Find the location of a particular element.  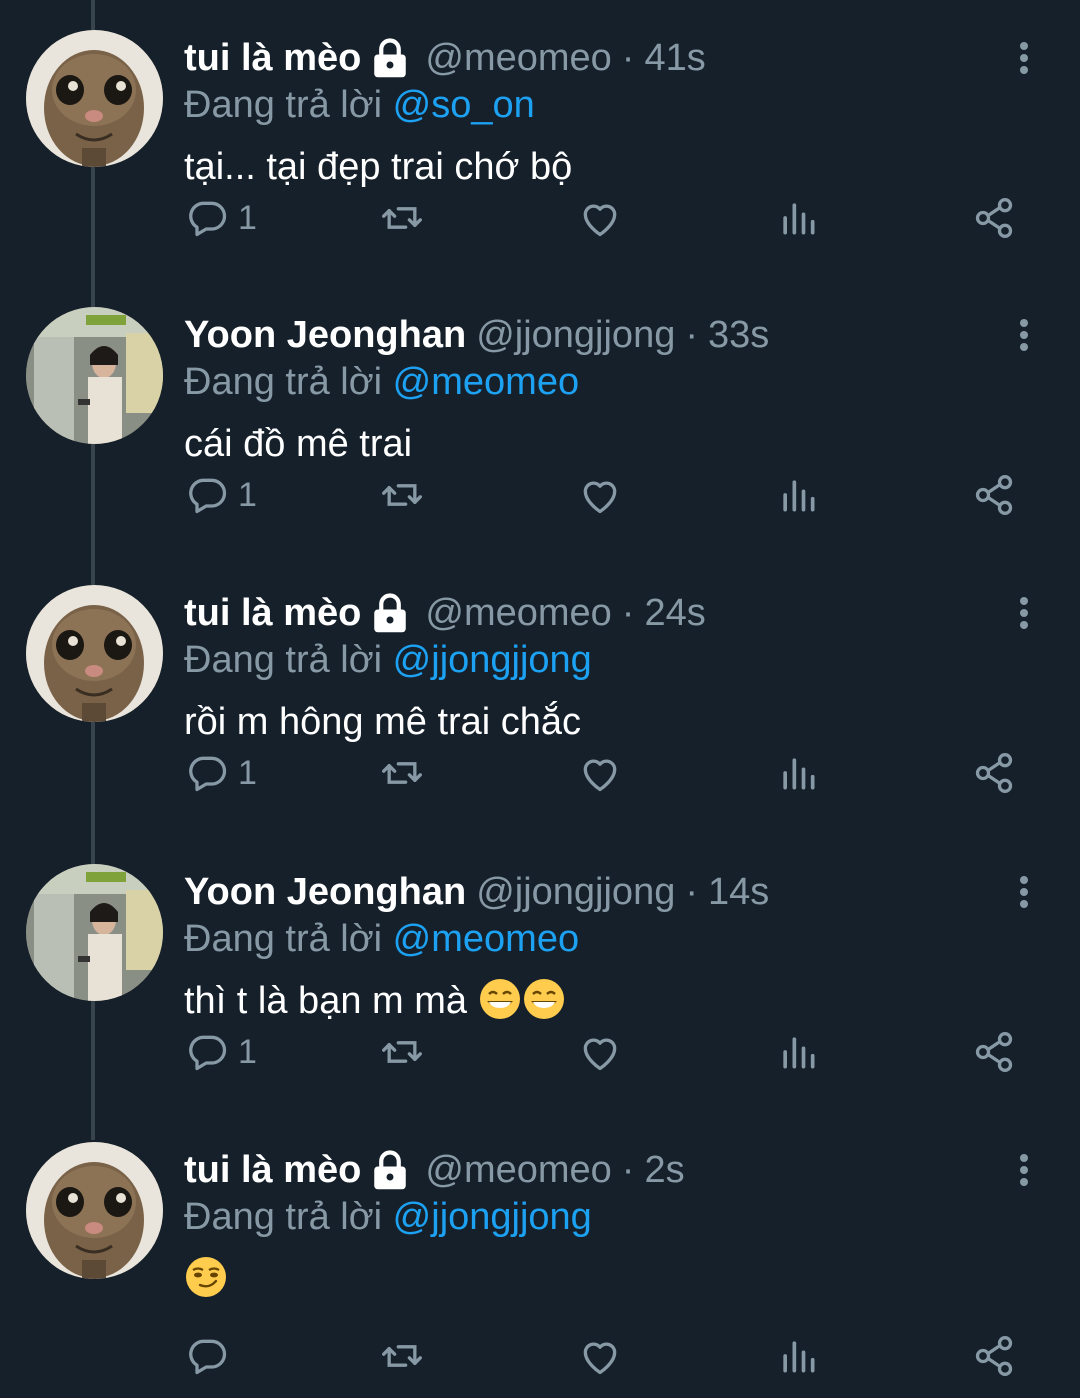

tweet-text-content: rồi m hông mê trai chắc is located at coordinates (383, 722).